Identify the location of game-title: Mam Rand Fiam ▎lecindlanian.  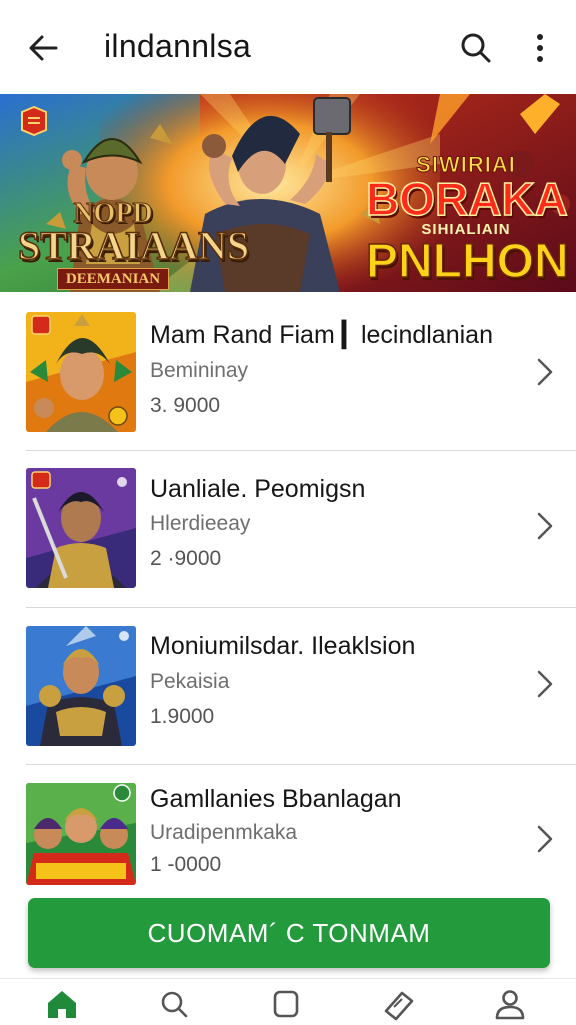
(321, 335).